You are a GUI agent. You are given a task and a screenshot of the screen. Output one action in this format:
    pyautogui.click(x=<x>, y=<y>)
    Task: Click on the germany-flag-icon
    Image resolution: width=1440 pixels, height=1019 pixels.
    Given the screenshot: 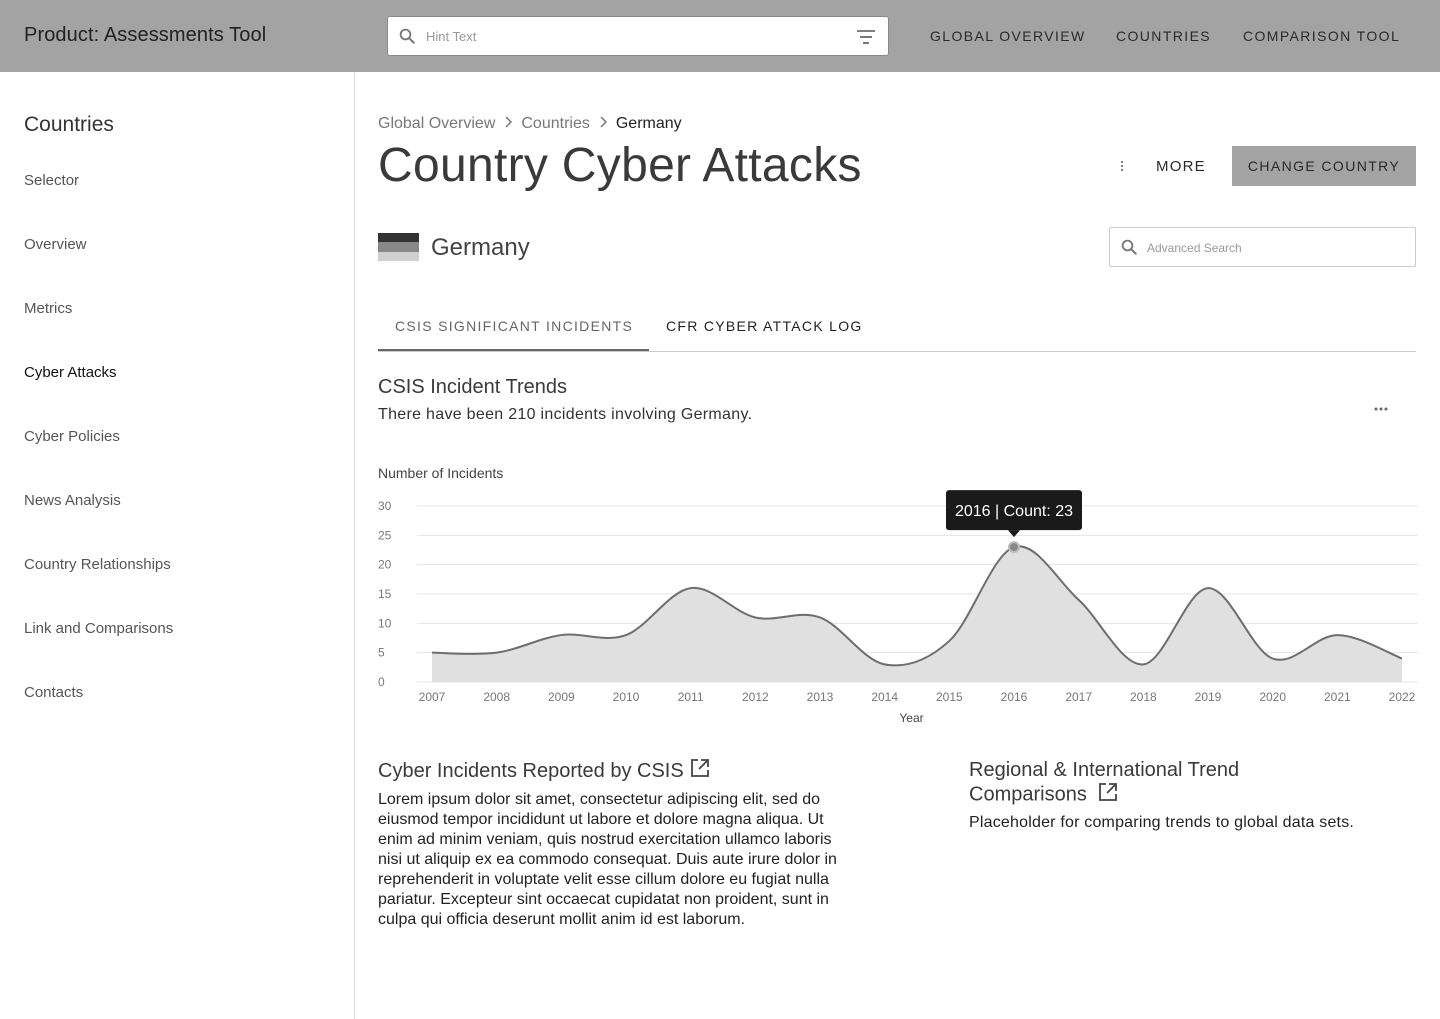 What is the action you would take?
    pyautogui.click(x=398, y=247)
    